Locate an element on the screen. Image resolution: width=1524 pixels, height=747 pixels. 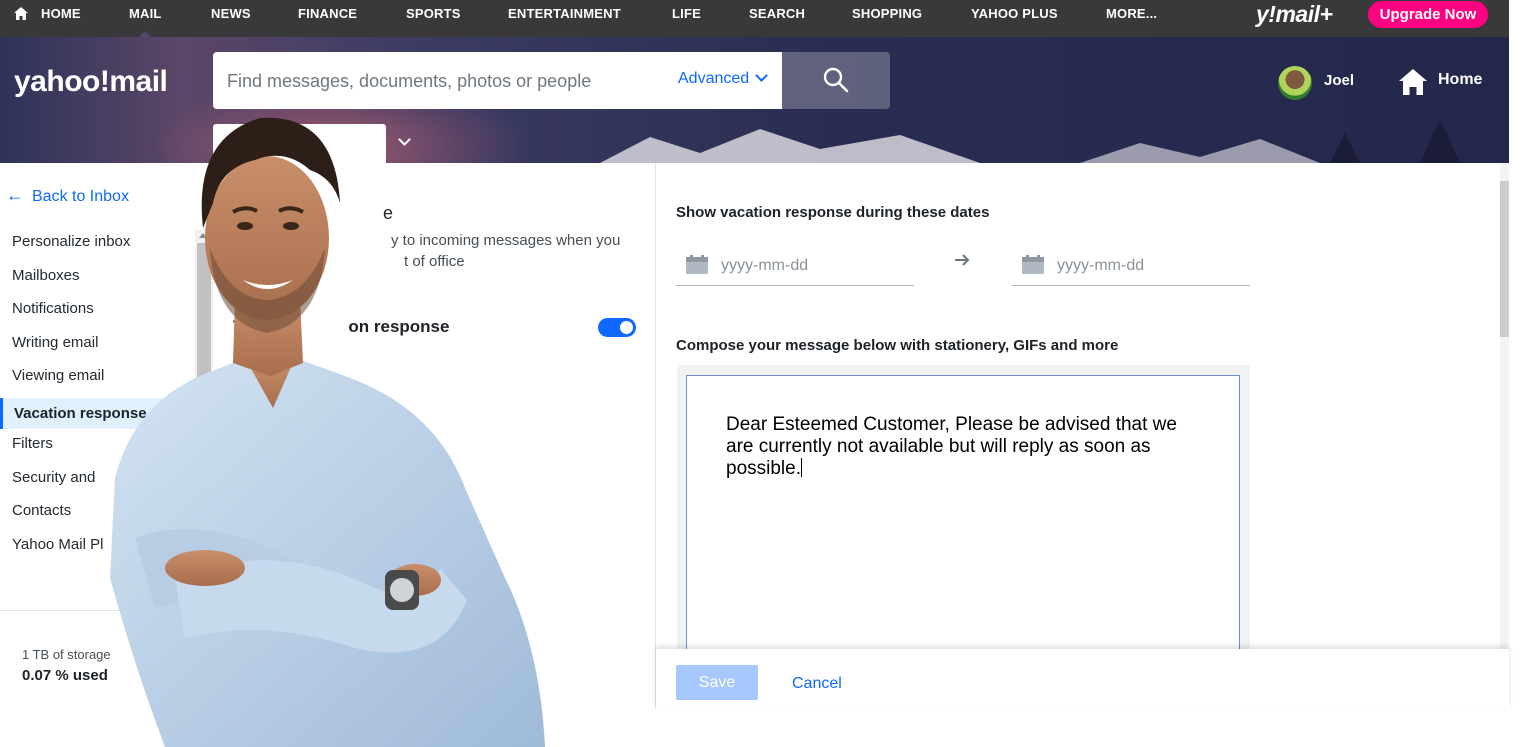
nav-news: NEWS is located at coordinates (231, 14).